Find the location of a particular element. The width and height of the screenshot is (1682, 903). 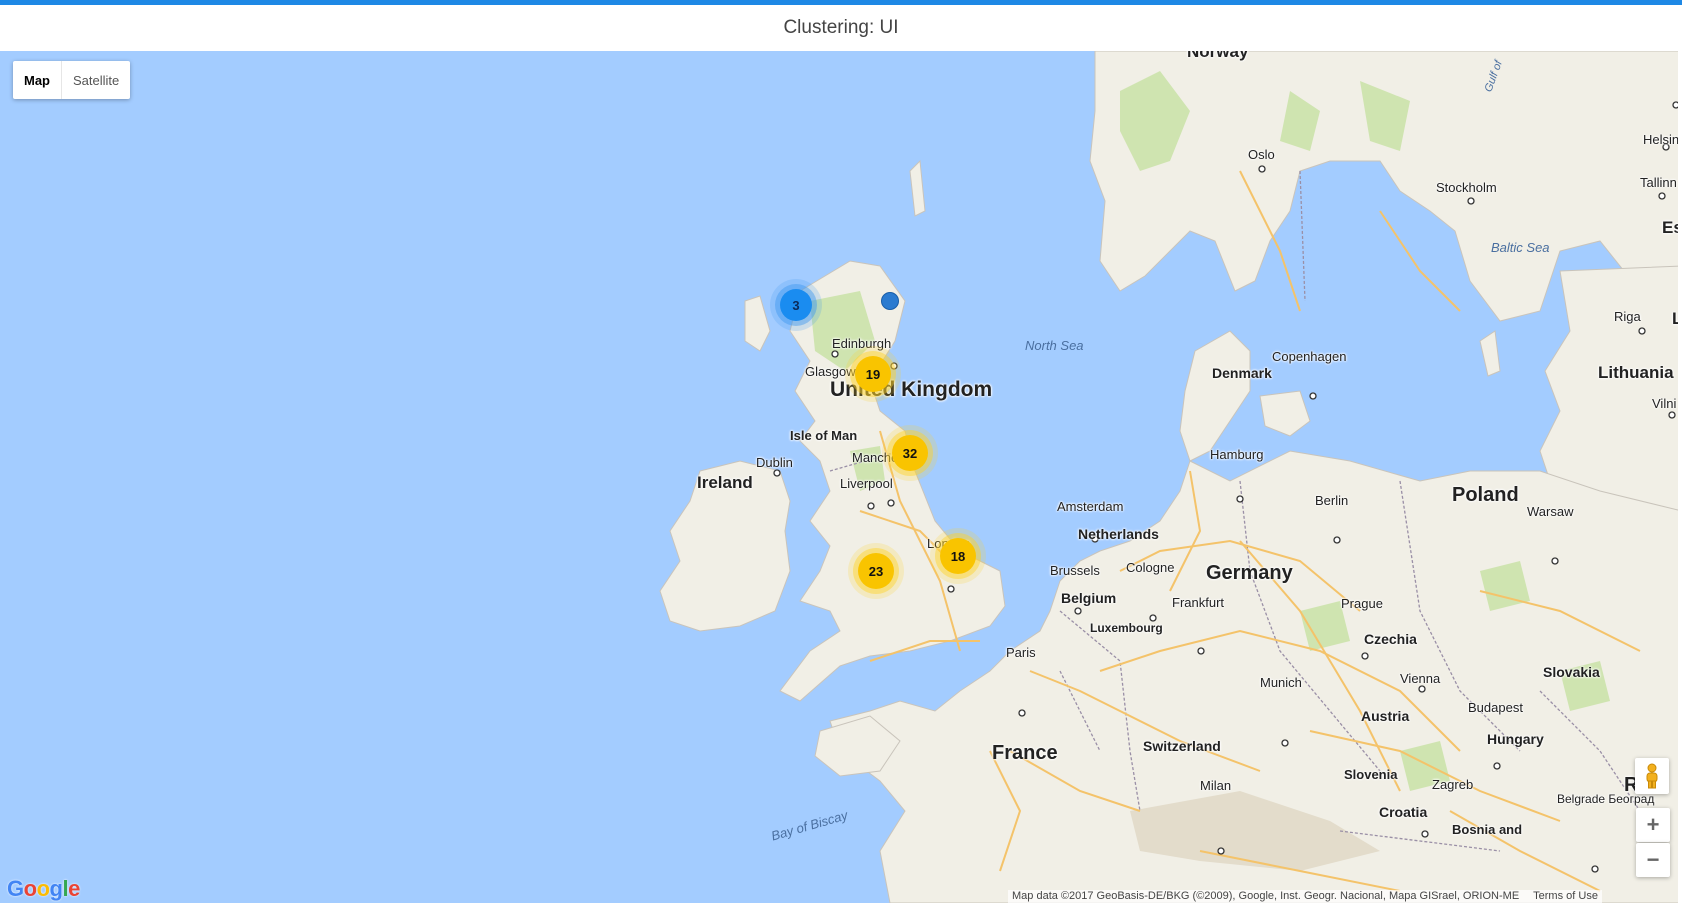

label-ireland: Ireland is located at coordinates (725, 482).